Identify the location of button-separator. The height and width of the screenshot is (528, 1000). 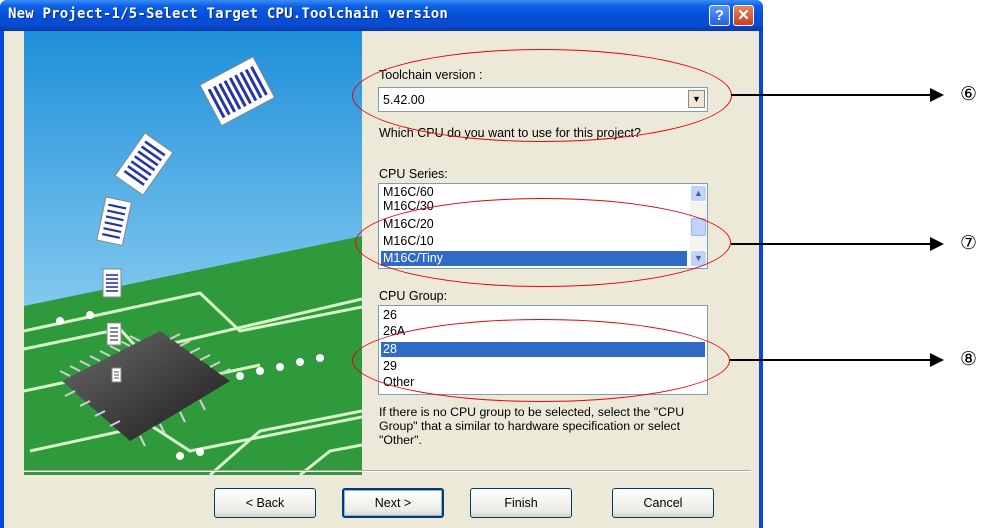
(387, 471).